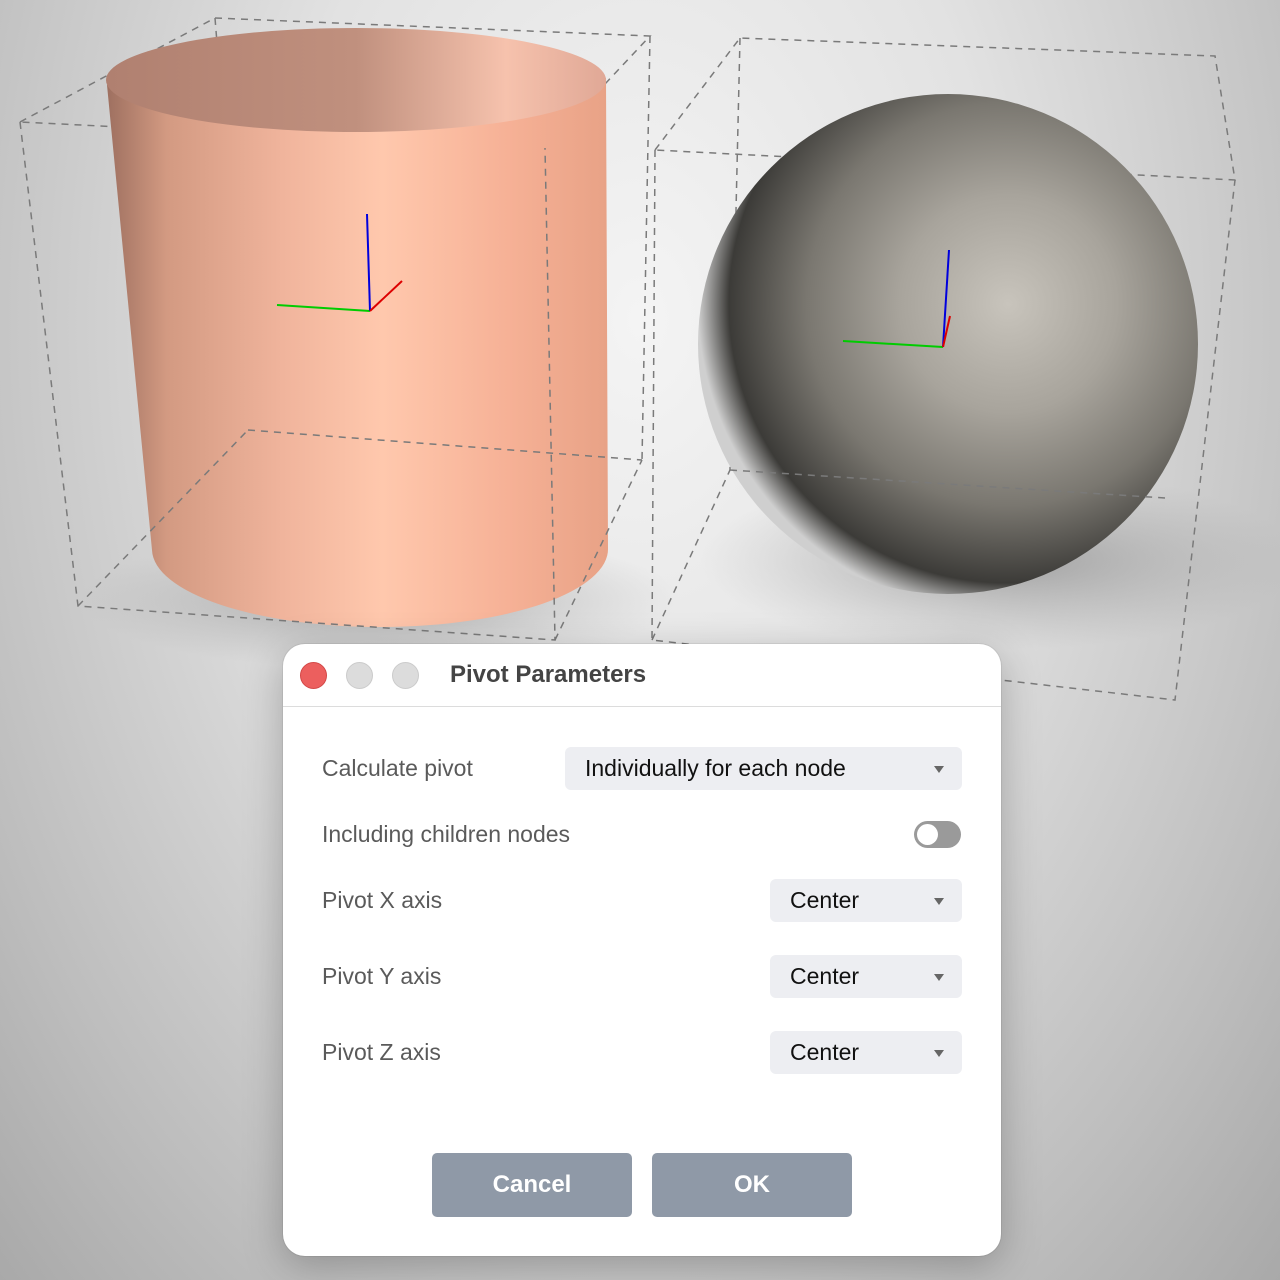 The height and width of the screenshot is (1280, 1280). Describe the element at coordinates (359, 675) in the screenshot. I see `window-minimize-button` at that location.